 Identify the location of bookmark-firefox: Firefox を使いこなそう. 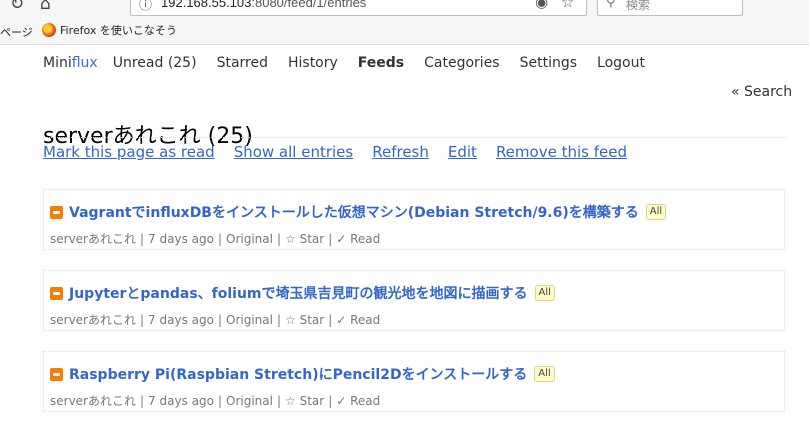
(109, 30).